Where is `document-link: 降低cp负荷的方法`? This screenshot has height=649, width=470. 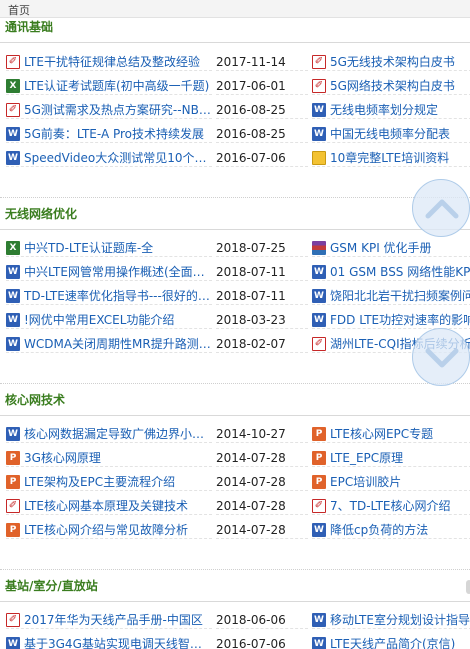
document-link: 降低cp负荷的方法 is located at coordinates (391, 530).